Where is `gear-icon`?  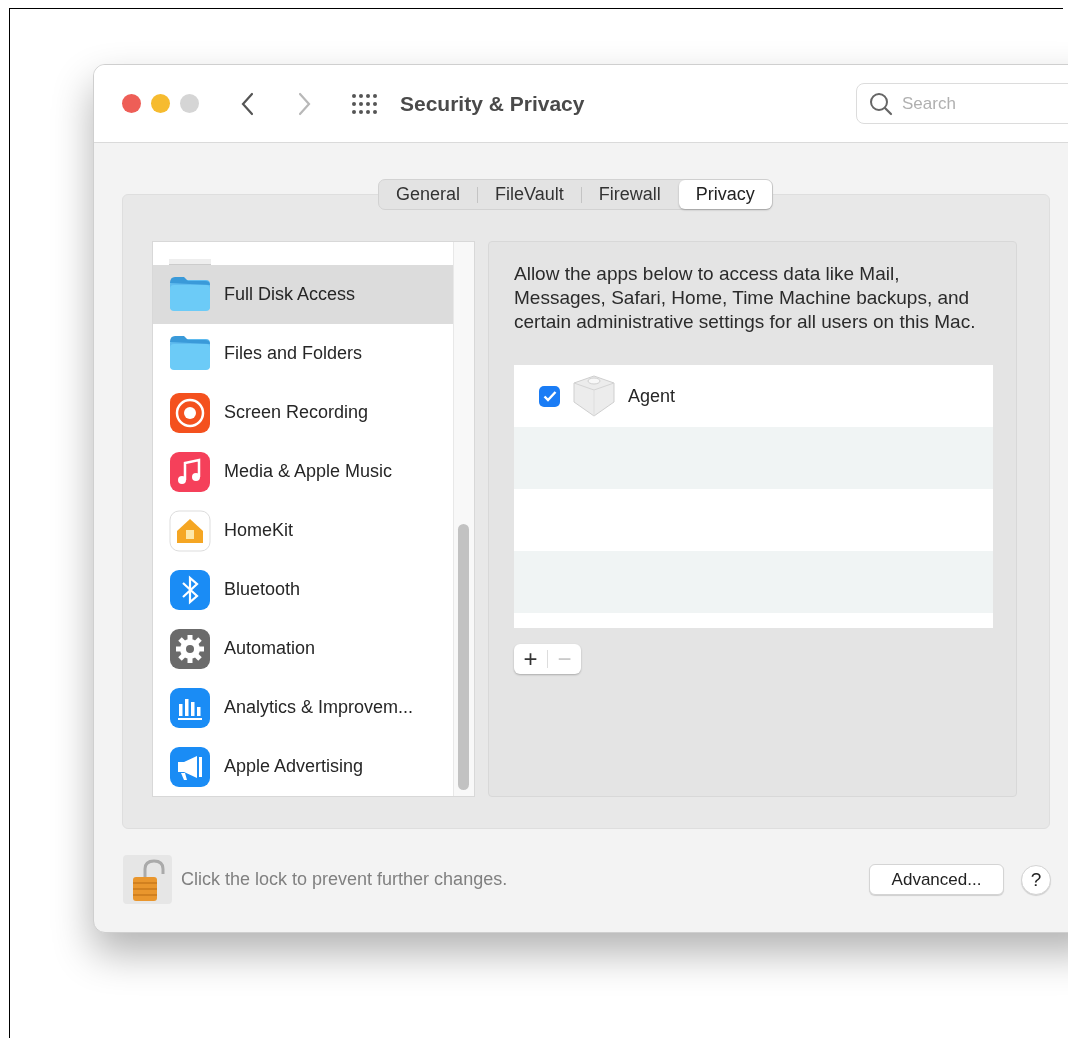 gear-icon is located at coordinates (190, 648).